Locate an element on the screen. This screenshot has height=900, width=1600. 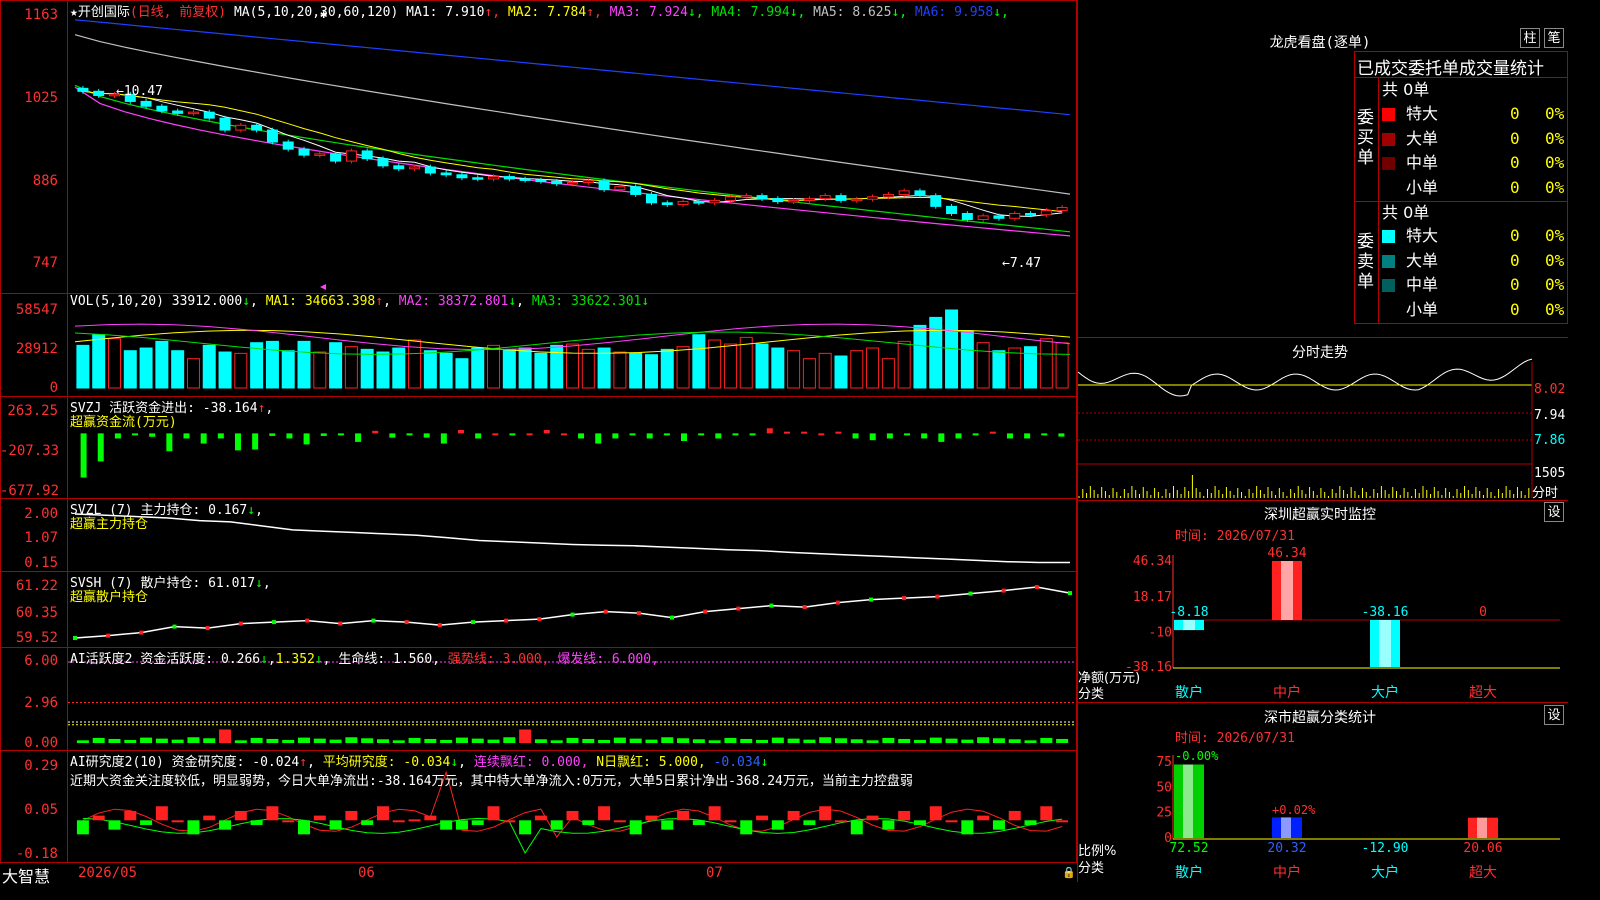
svsh-axis-2: 59.52 is located at coordinates (36, 638).